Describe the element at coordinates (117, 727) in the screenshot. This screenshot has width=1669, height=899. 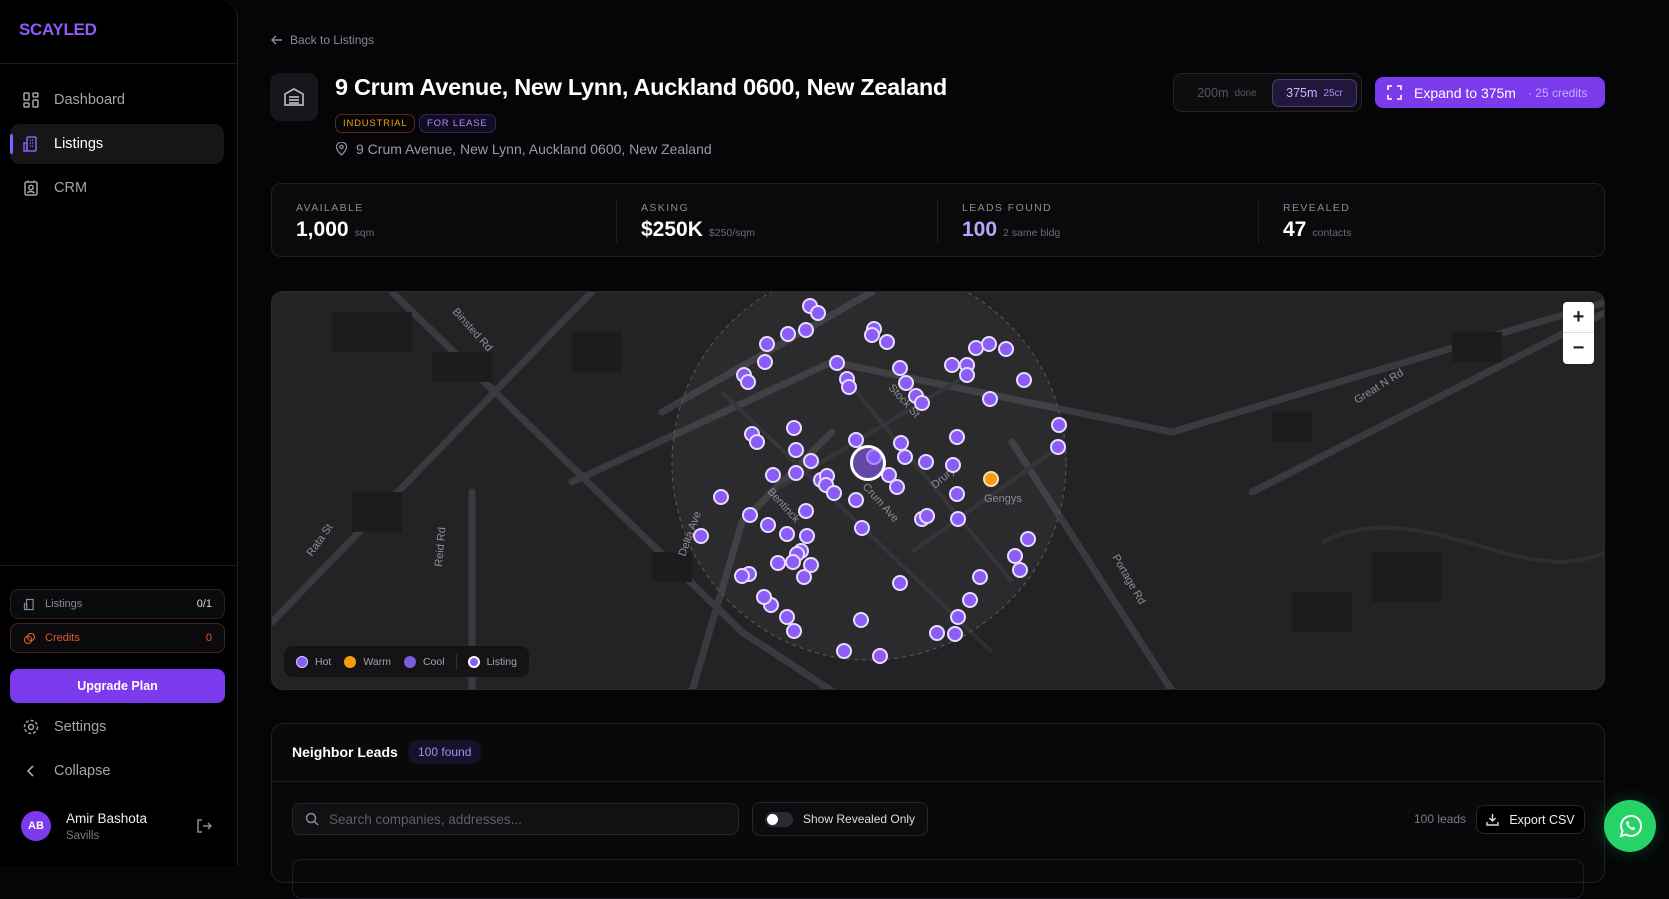
I see `settings-button: Settings` at that location.